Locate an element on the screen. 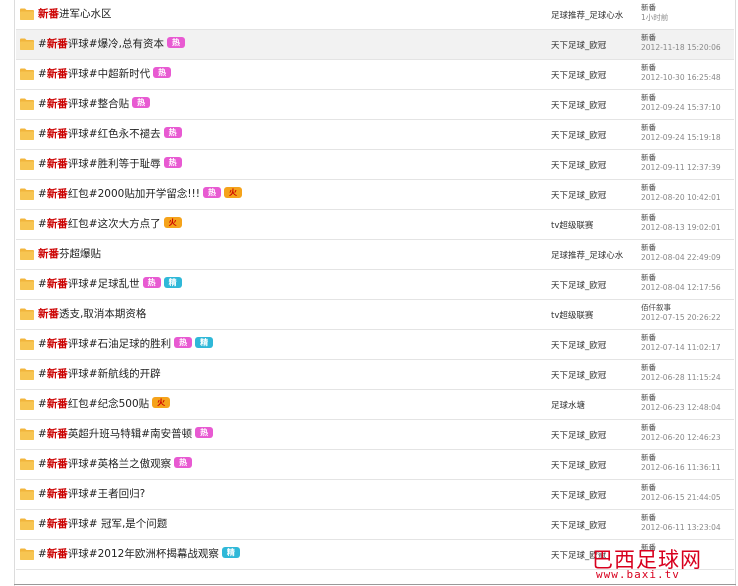  thread-title-link: 新番透支,取消本期资格 is located at coordinates (92, 314).